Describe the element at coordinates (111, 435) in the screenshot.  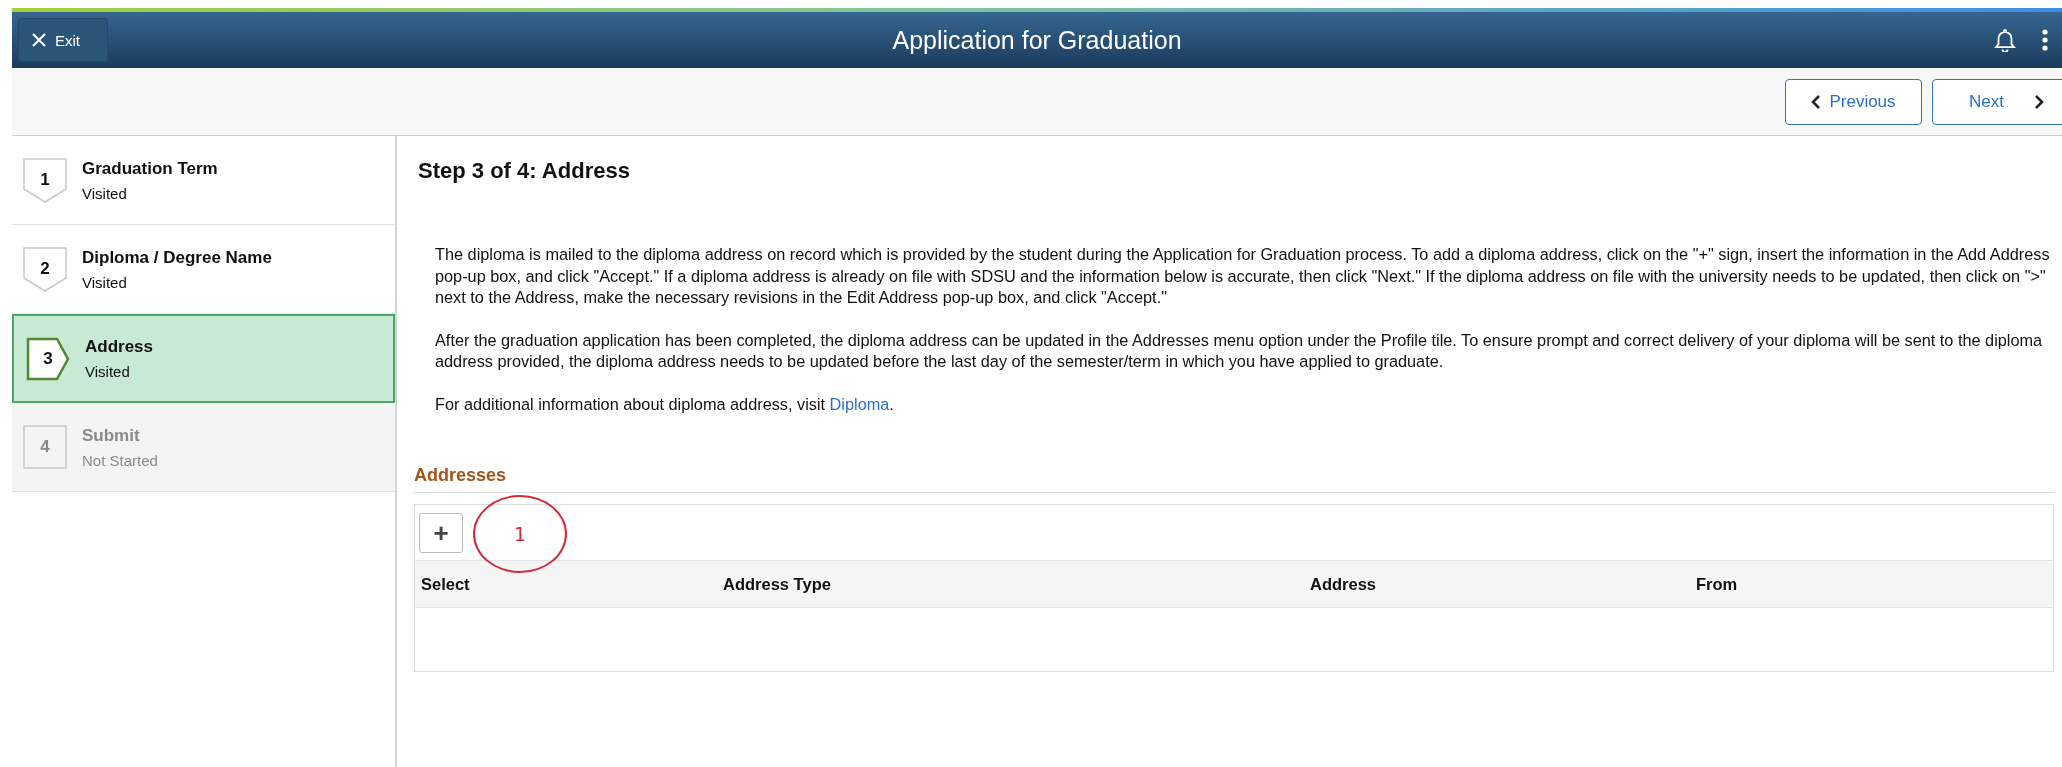
I see `step-title: Submit` at that location.